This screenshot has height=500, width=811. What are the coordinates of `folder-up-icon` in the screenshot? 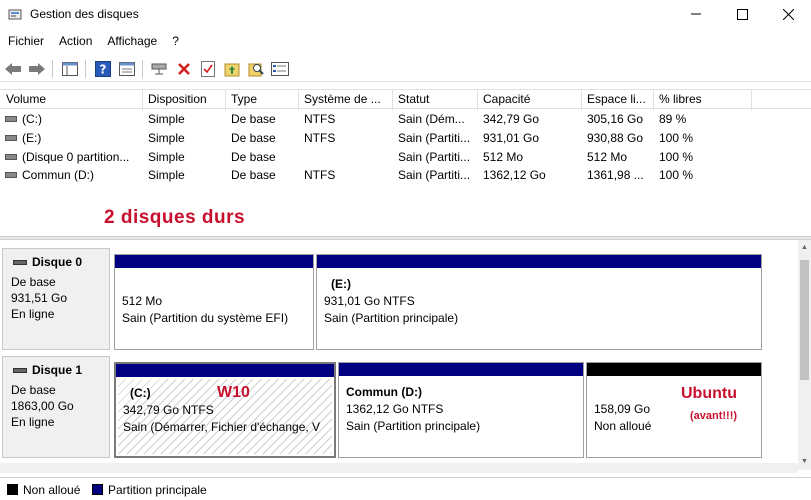 It's located at (232, 69).